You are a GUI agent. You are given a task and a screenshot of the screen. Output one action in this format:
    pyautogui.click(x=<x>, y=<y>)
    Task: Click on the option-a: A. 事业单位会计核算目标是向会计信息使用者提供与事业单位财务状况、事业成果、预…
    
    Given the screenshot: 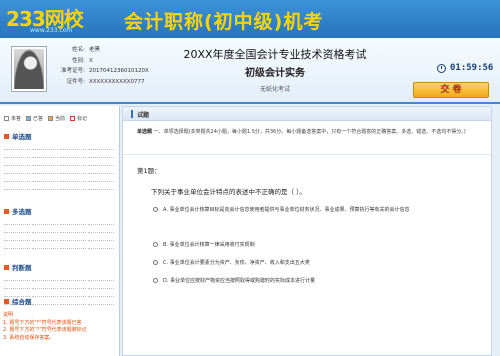 What is the action you would take?
    pyautogui.click(x=313, y=217)
    